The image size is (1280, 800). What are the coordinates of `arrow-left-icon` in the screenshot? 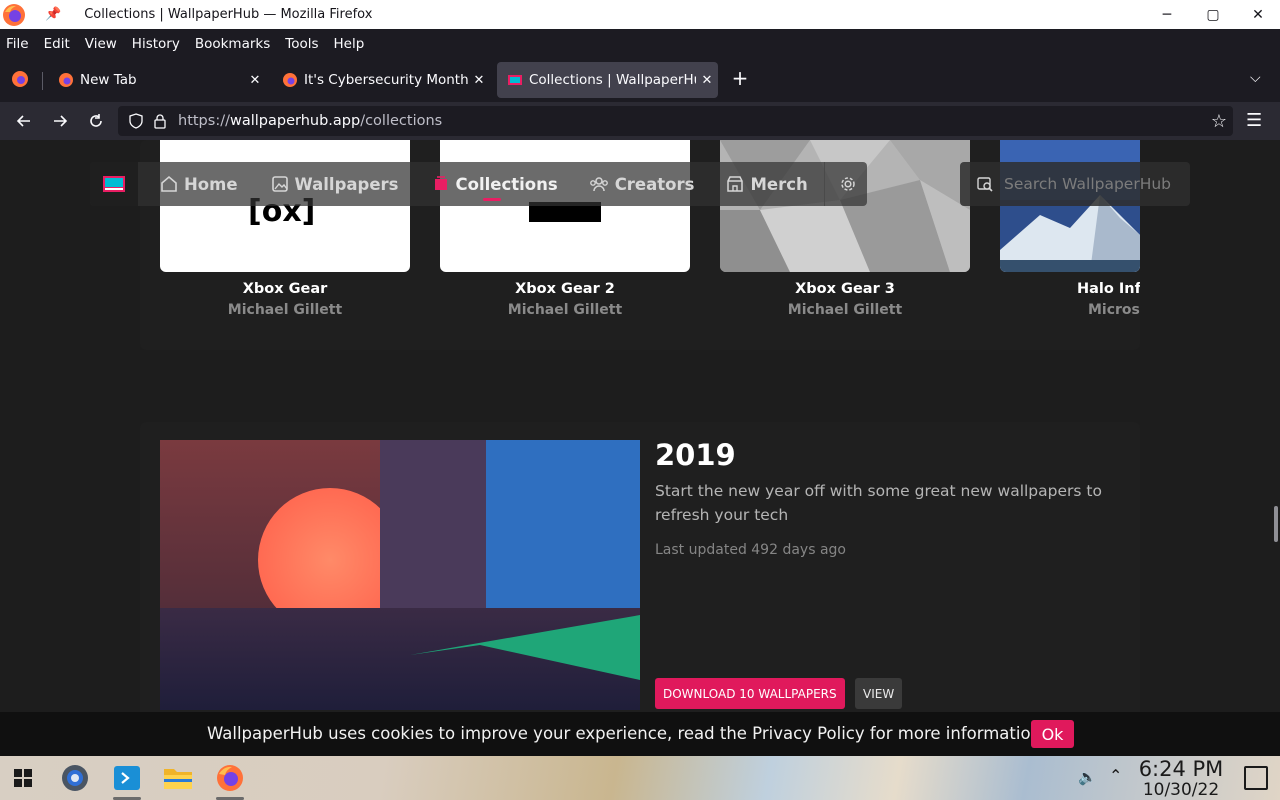 It's located at (23, 121).